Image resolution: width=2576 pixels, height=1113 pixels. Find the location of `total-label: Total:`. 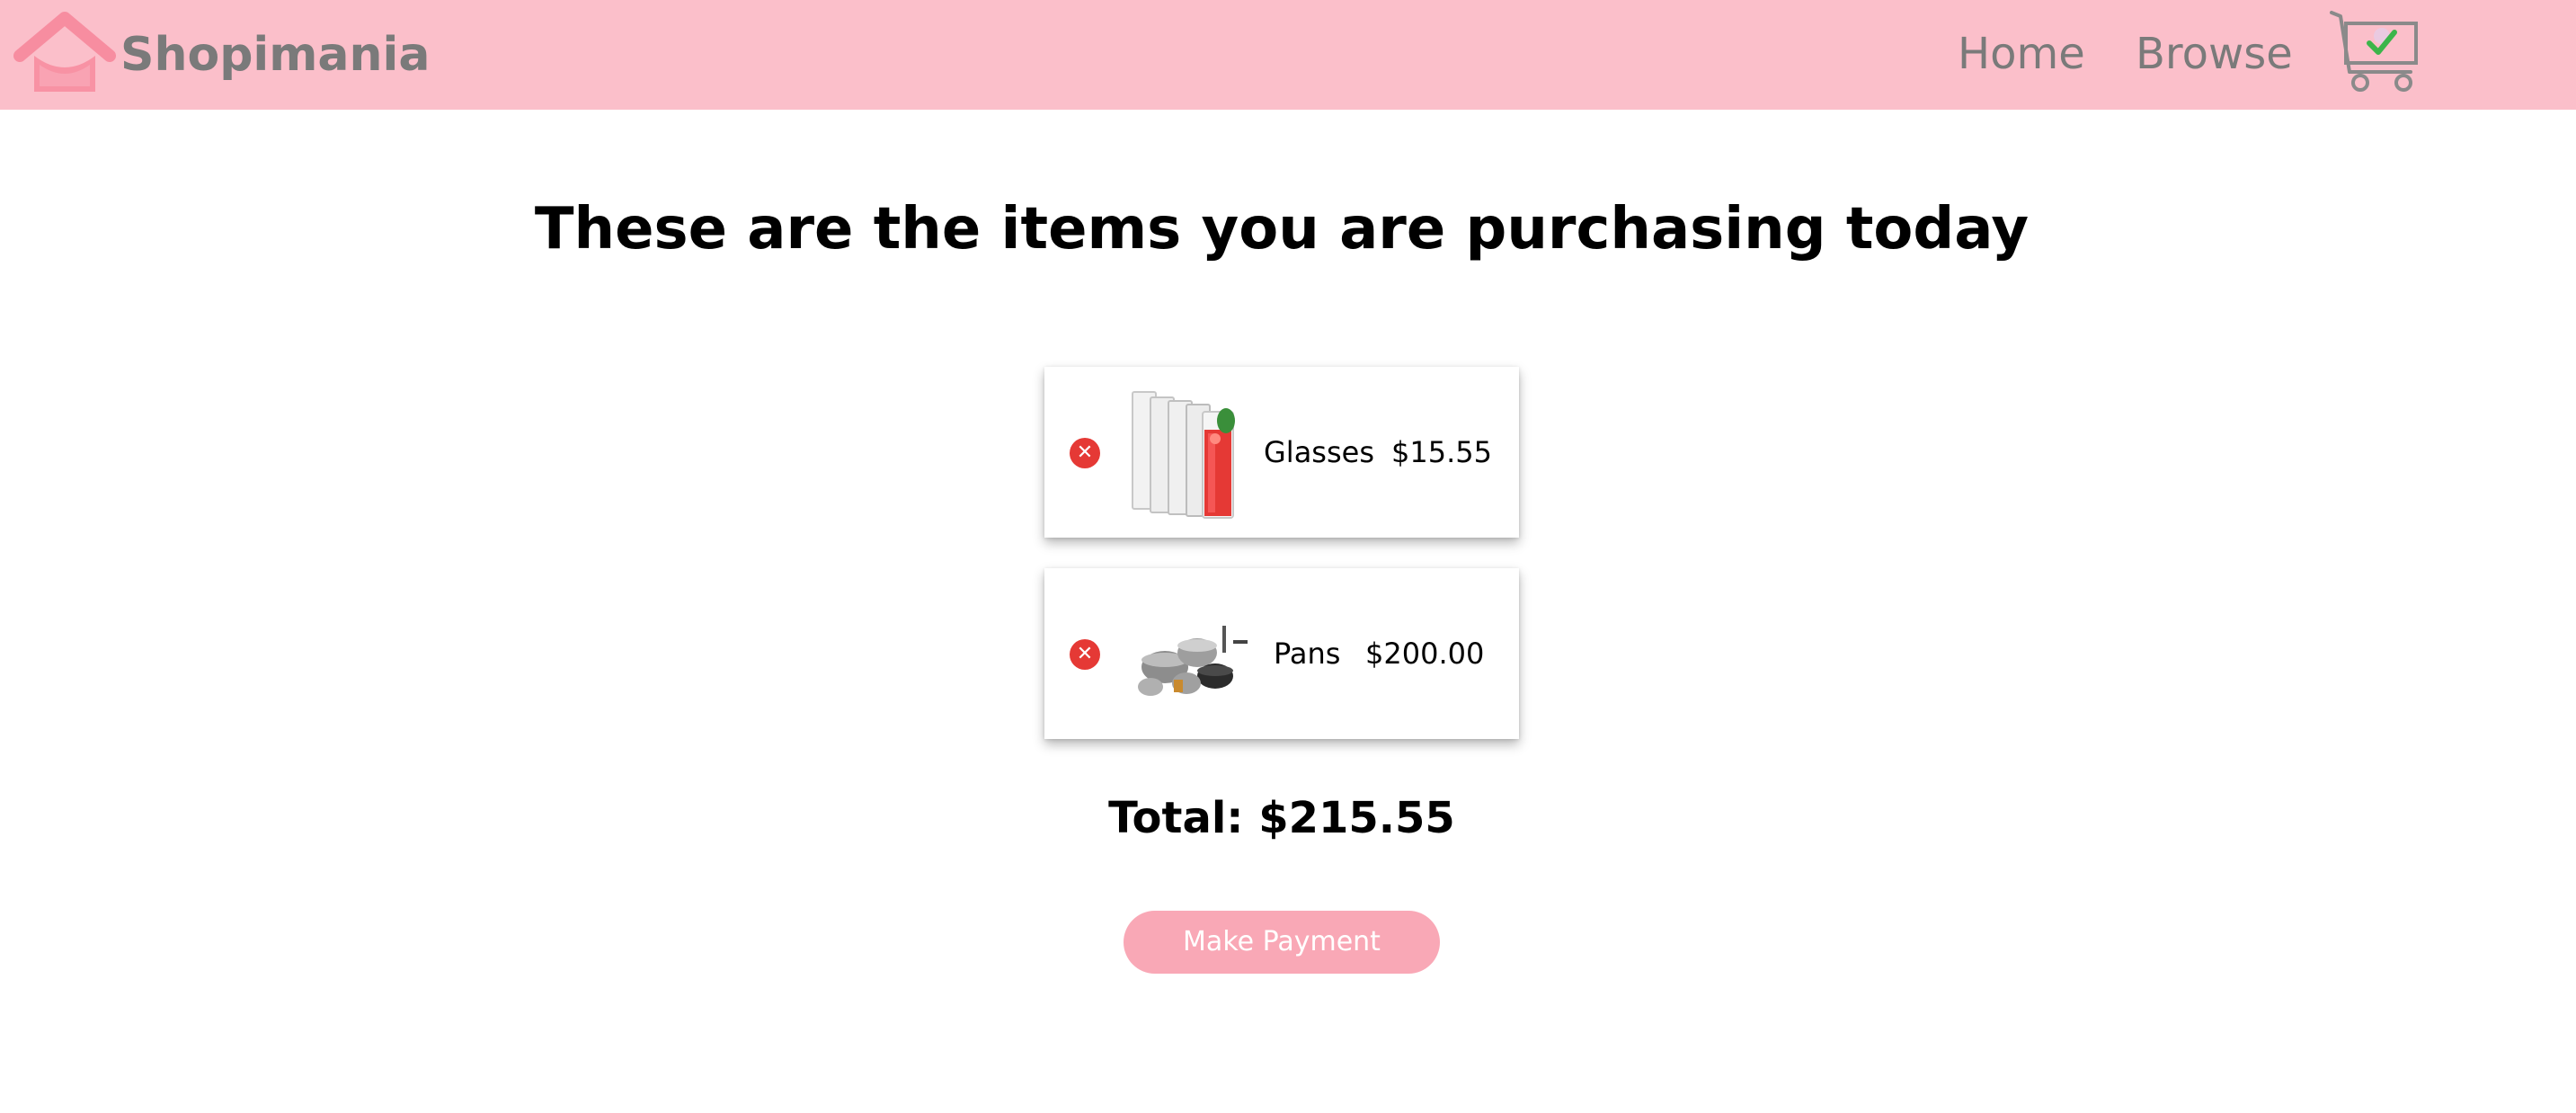

total-label: Total: is located at coordinates (1176, 818).